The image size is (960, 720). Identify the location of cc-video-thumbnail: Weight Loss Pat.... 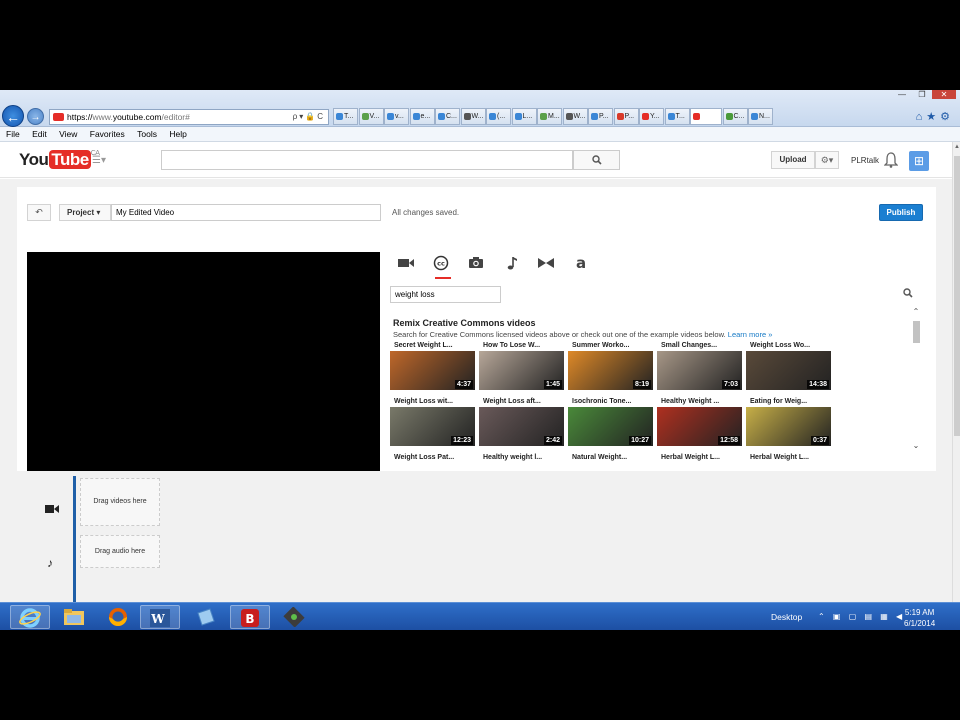
(432, 461).